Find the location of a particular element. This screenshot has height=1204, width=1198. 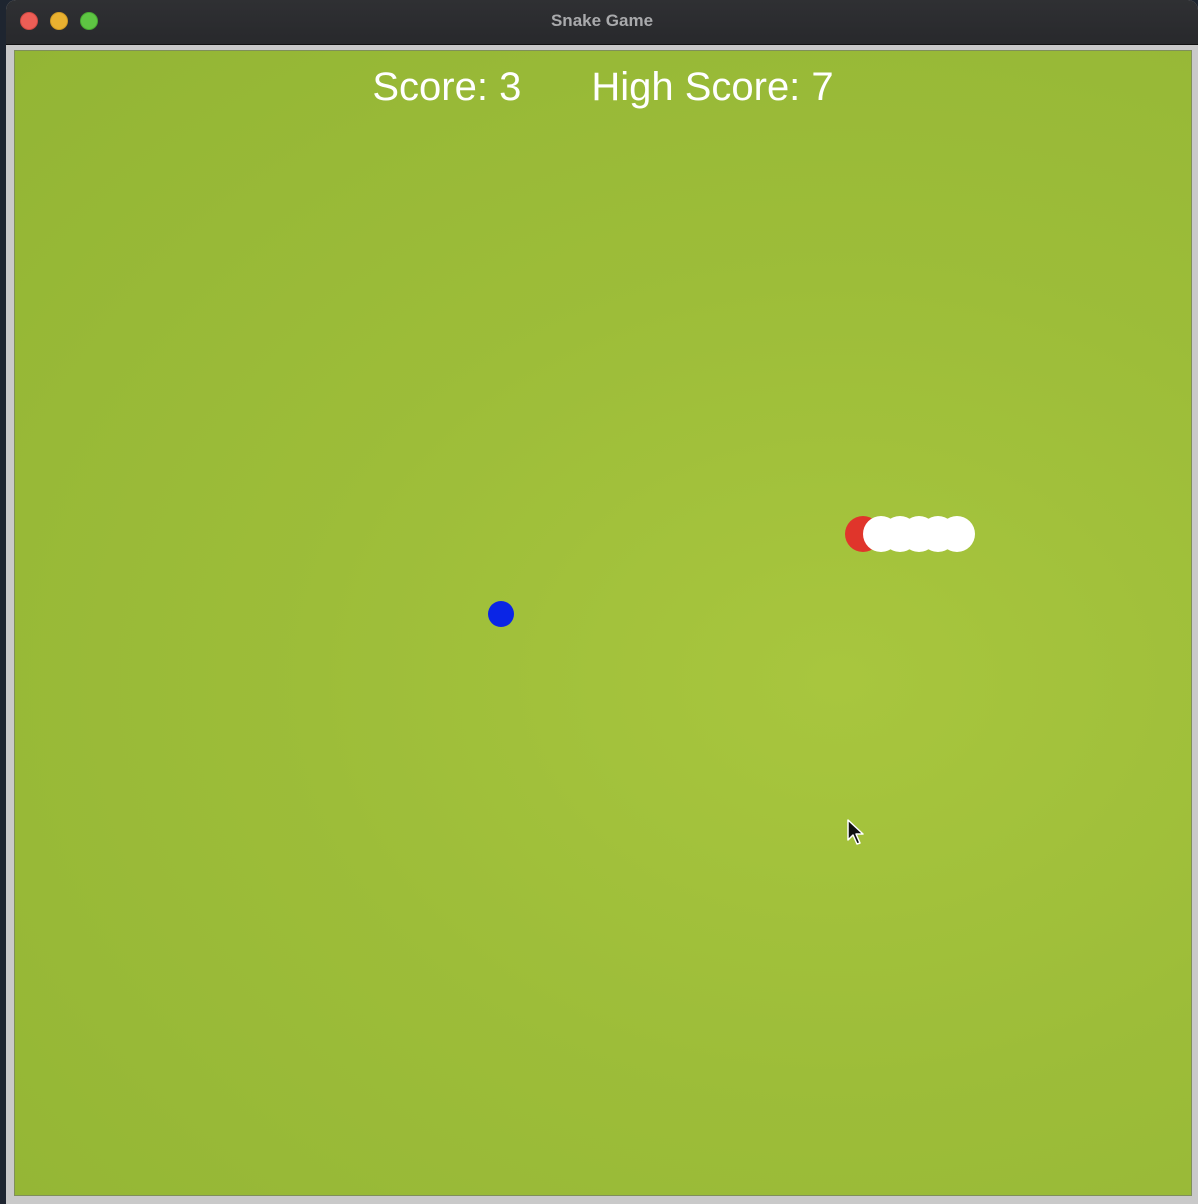

title-bar: Snake Game is located at coordinates (602, 22).